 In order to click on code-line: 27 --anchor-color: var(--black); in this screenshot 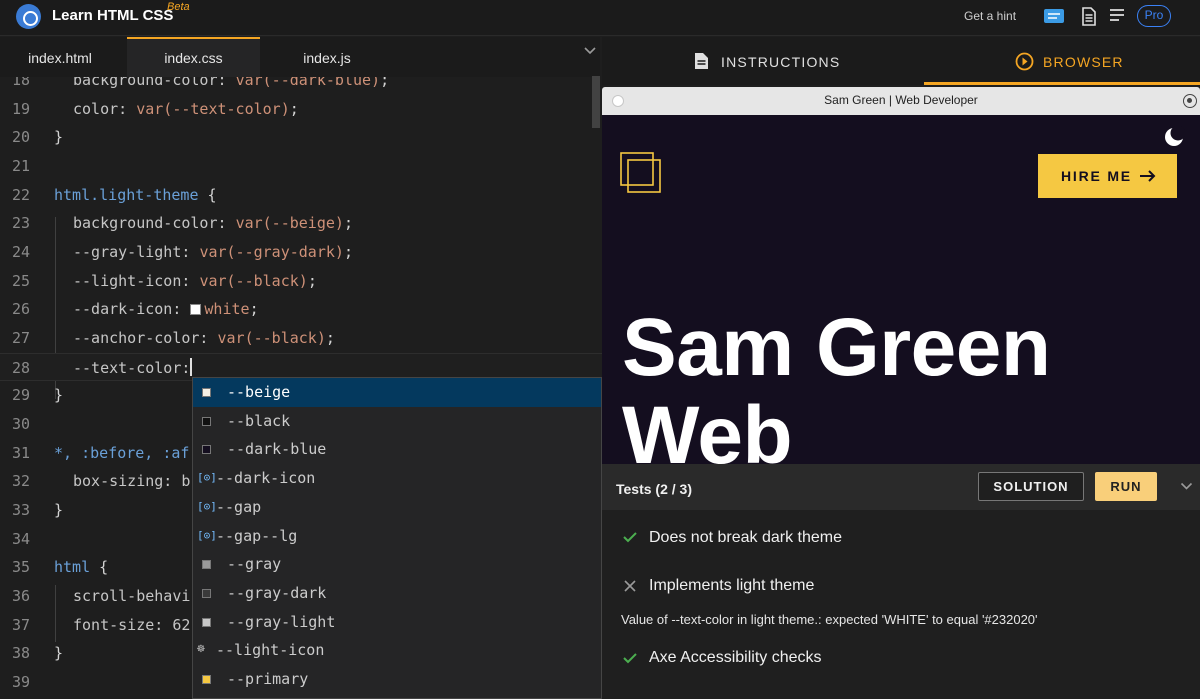, I will do `click(301, 338)`.